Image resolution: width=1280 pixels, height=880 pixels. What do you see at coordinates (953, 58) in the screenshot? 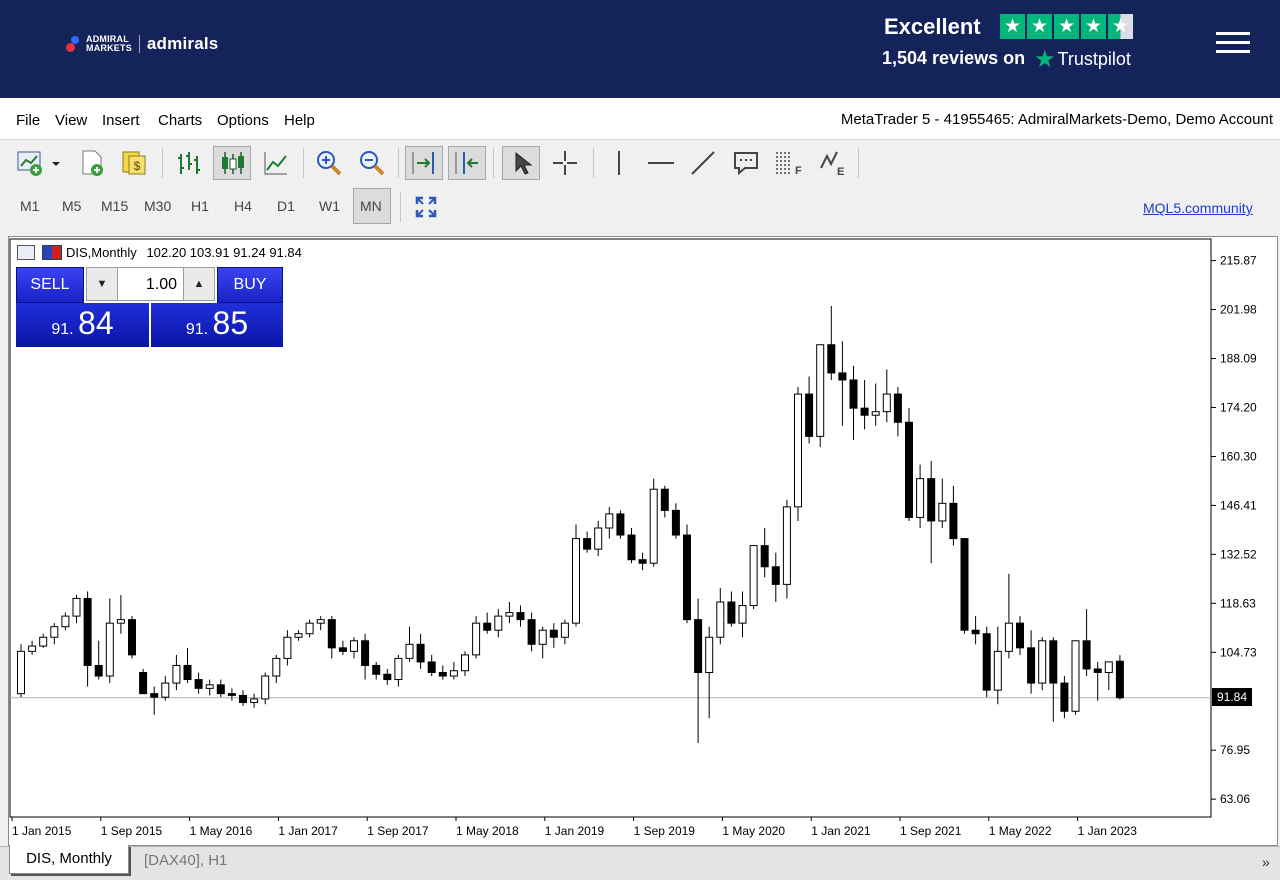
I see `trustpilot-reviews: 1,504 reviews on` at bounding box center [953, 58].